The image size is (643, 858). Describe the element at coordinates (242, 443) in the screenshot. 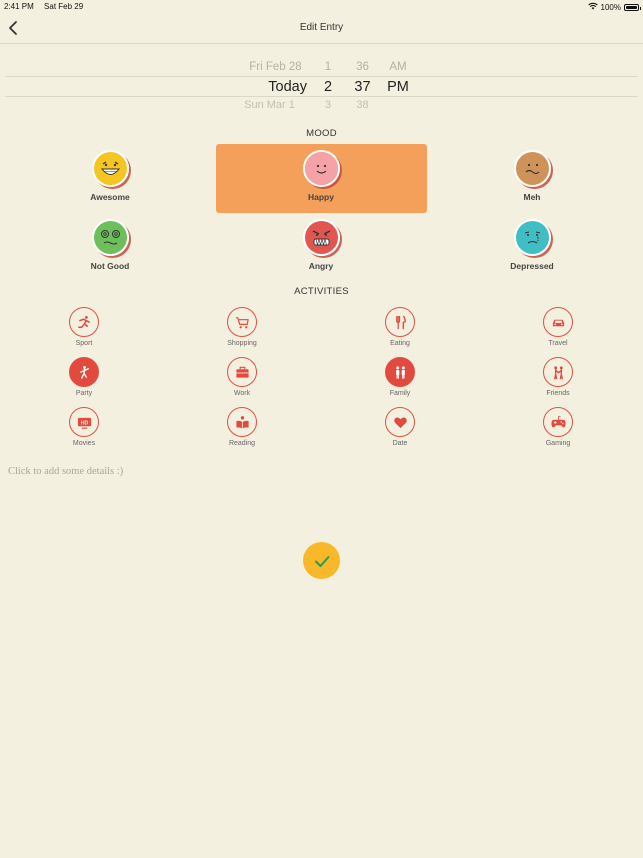

I see `activity-label: Reading` at that location.